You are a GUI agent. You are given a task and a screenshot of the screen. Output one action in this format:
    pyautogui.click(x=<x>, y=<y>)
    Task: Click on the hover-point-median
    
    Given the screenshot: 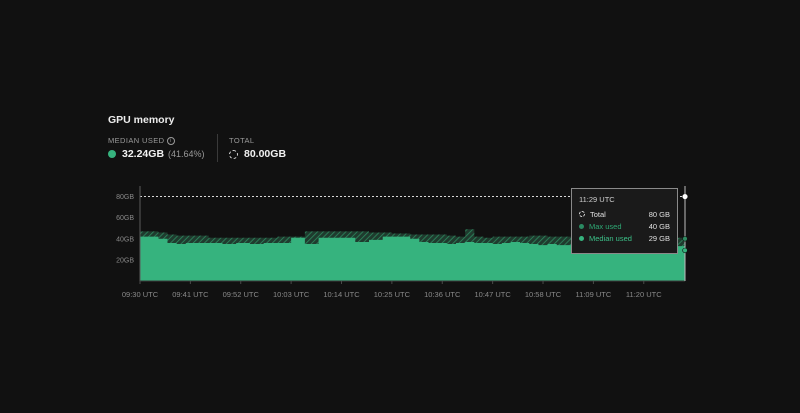 What is the action you would take?
    pyautogui.click(x=685, y=250)
    